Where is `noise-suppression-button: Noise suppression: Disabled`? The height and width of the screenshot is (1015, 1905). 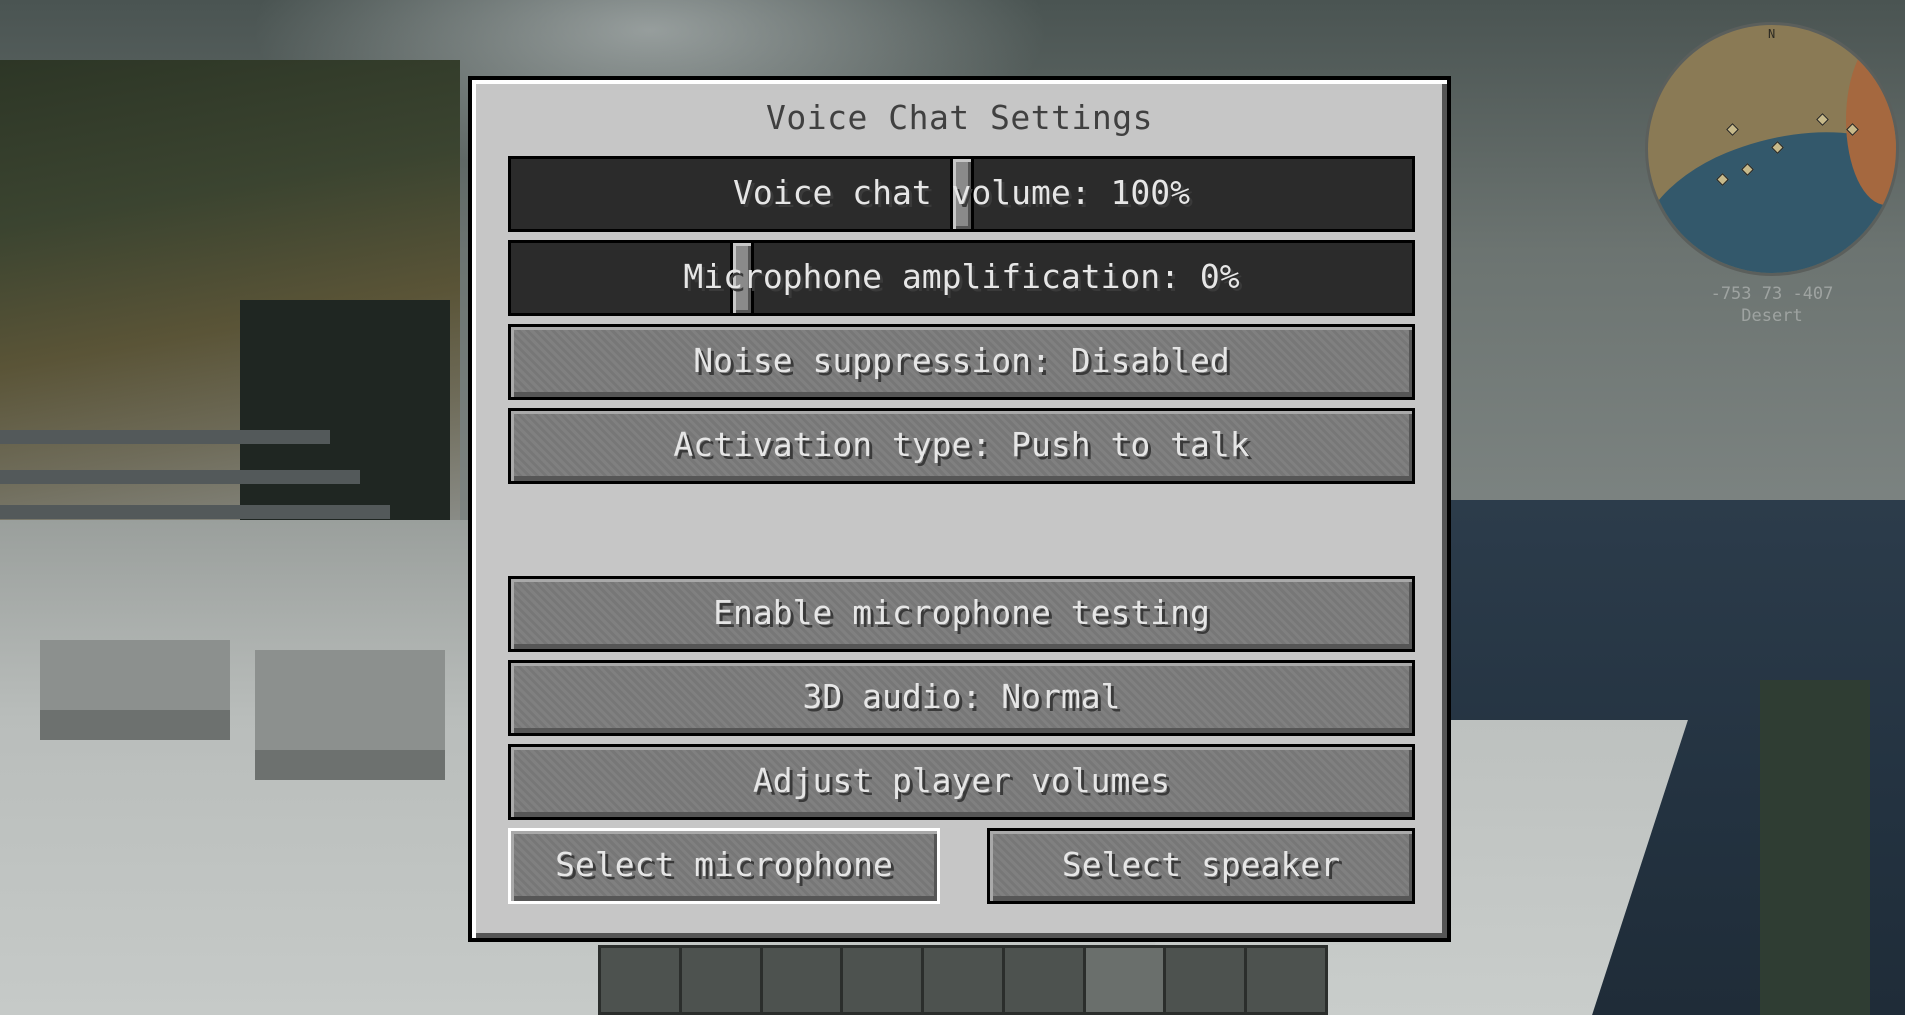
noise-suppression-button: Noise suppression: Disabled is located at coordinates (961, 362).